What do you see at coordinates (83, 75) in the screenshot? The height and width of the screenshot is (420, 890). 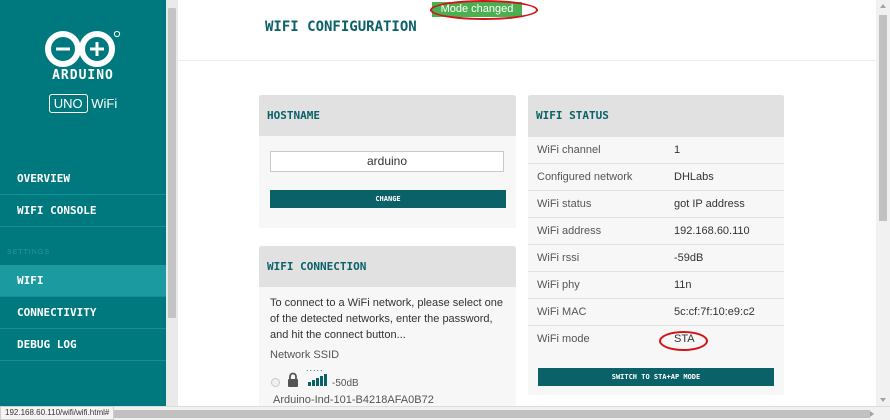 I see `brand-name: ARDUINO` at bounding box center [83, 75].